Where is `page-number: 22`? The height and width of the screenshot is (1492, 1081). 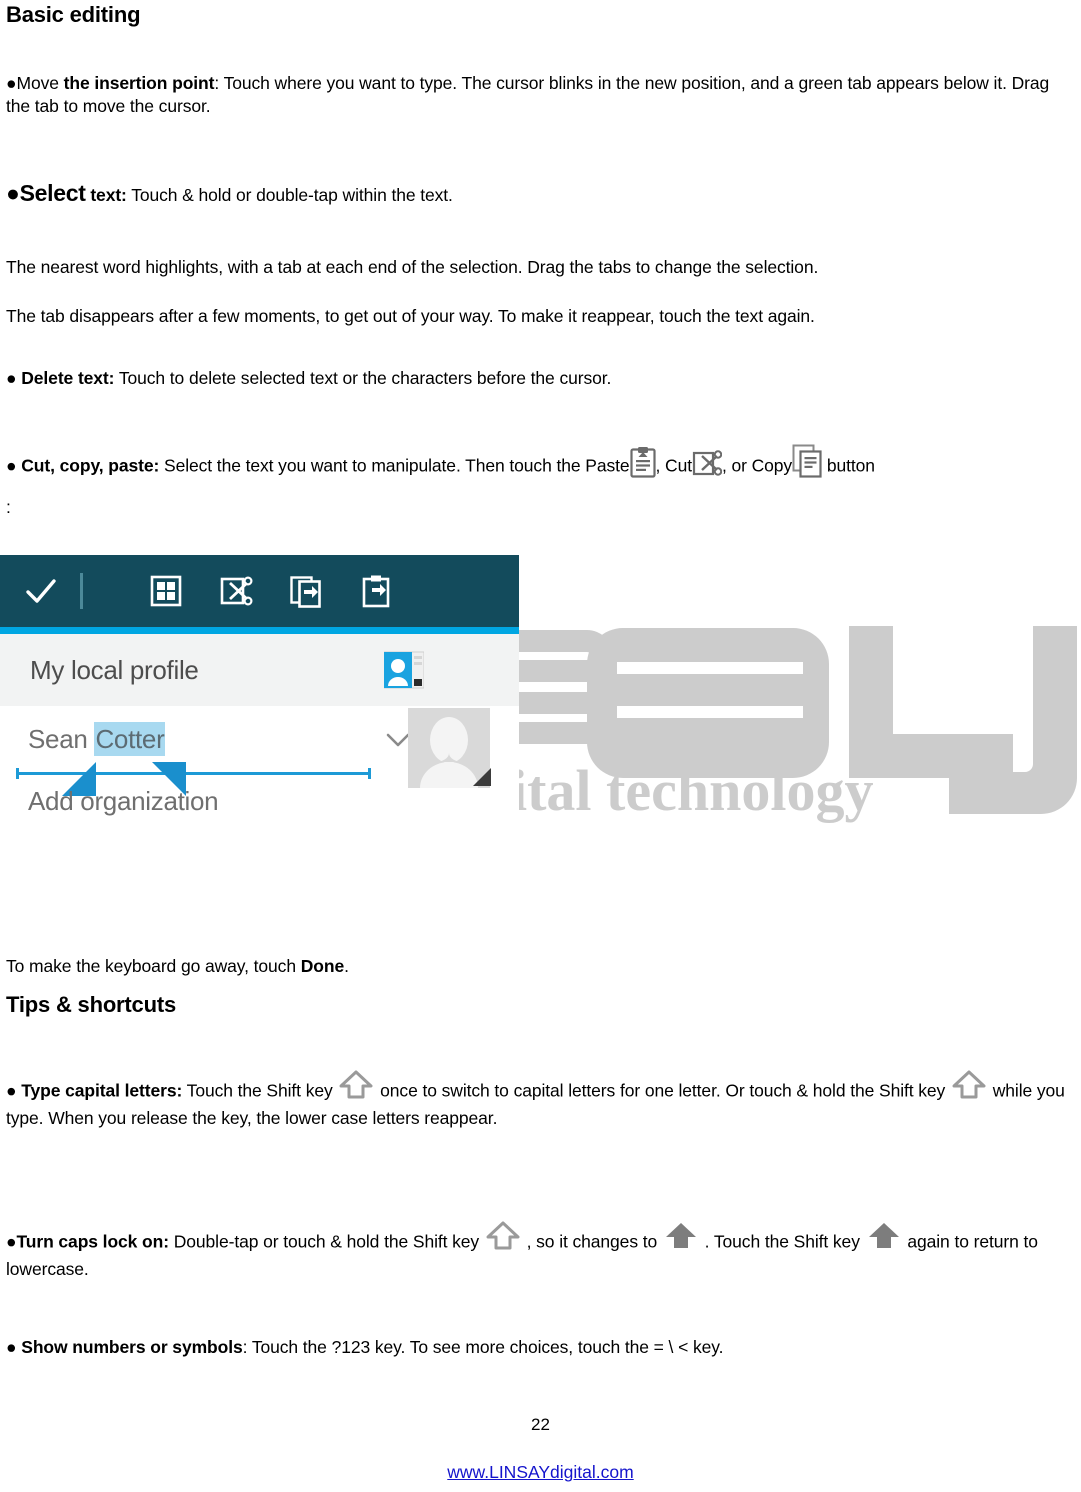 page-number: 22 is located at coordinates (540, 1424).